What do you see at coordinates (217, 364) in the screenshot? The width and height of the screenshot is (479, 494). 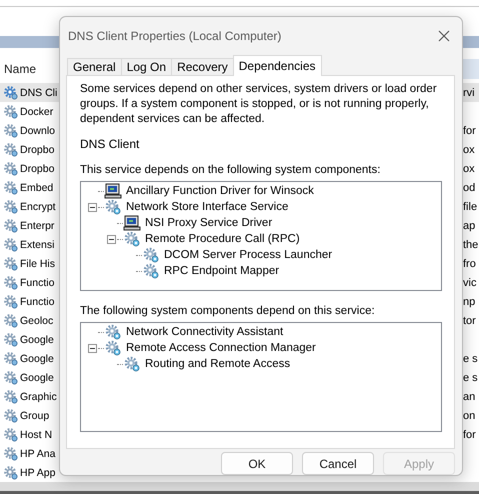 I see `tree-item: Routing and Remote Access` at bounding box center [217, 364].